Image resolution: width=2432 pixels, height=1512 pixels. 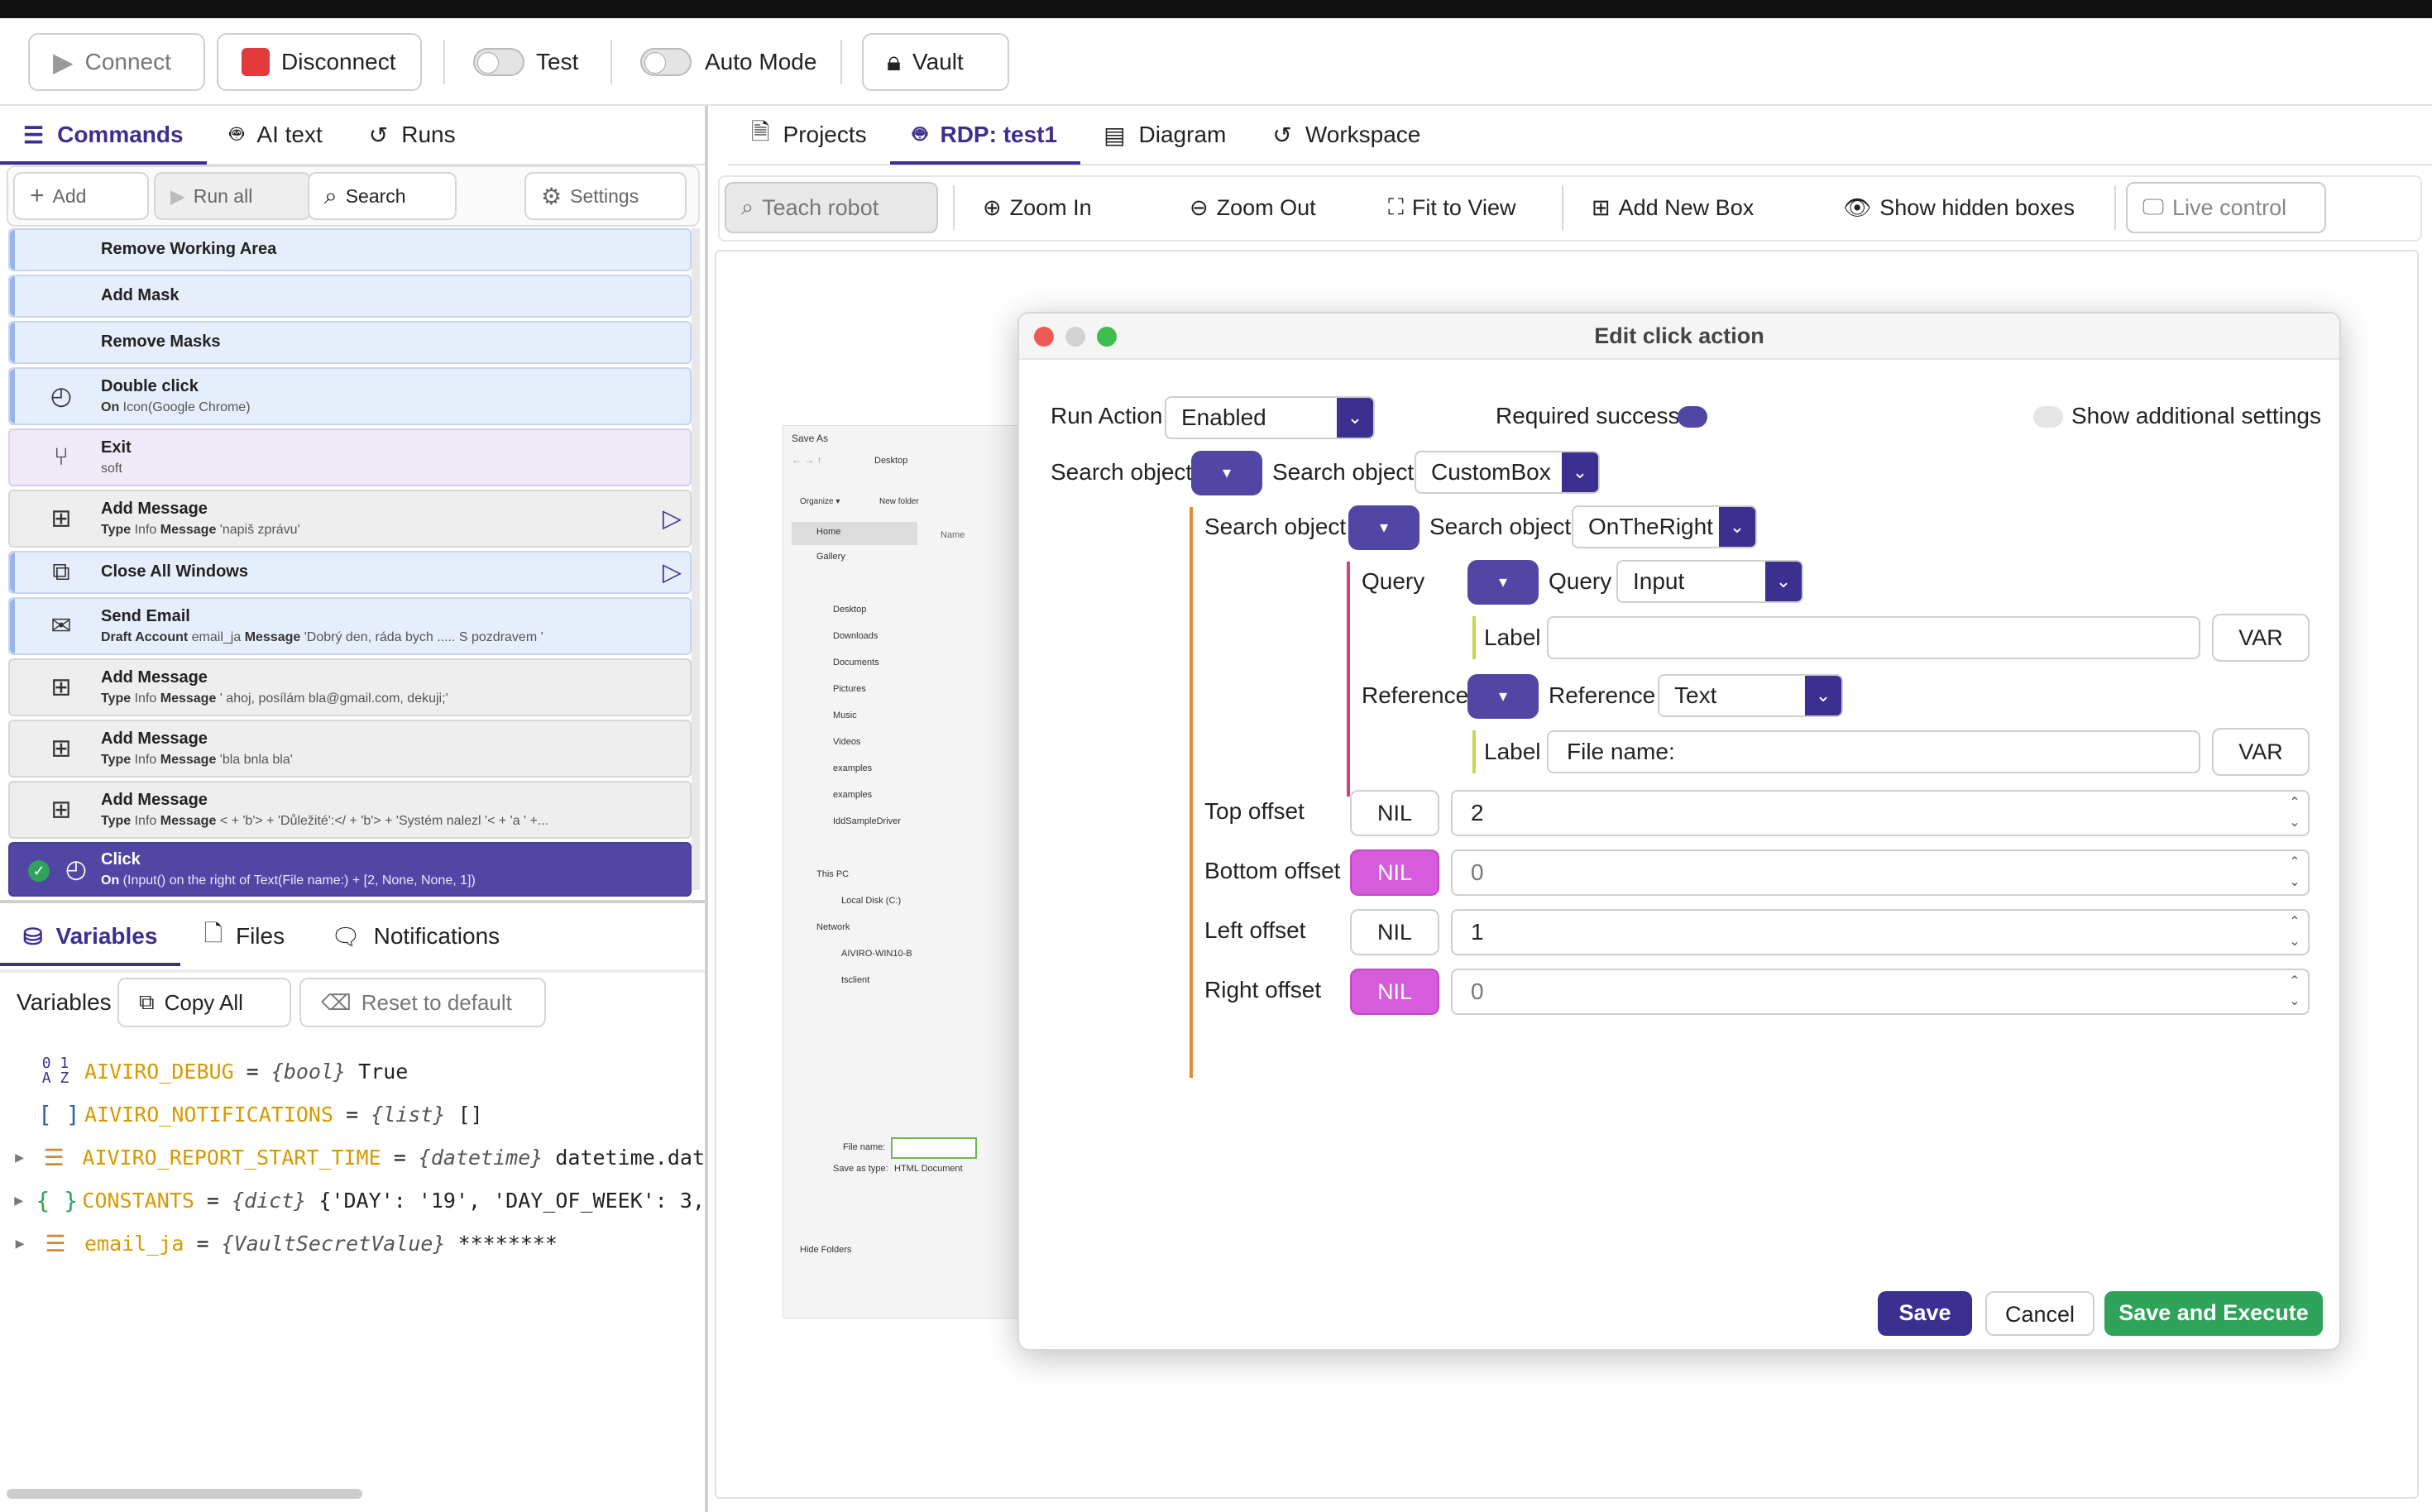 What do you see at coordinates (352, 1114) in the screenshot?
I see `variable-row: [ ] AIVIRO_NOTIFICATIONS = {list} []` at bounding box center [352, 1114].